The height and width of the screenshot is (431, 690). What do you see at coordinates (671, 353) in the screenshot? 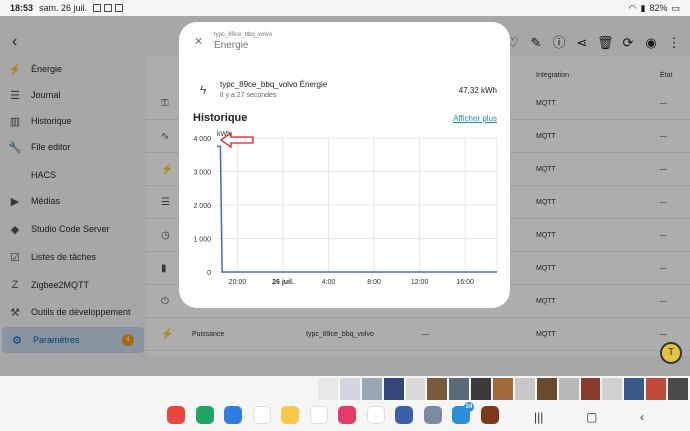
I see `text-recognition-button: T` at bounding box center [671, 353].